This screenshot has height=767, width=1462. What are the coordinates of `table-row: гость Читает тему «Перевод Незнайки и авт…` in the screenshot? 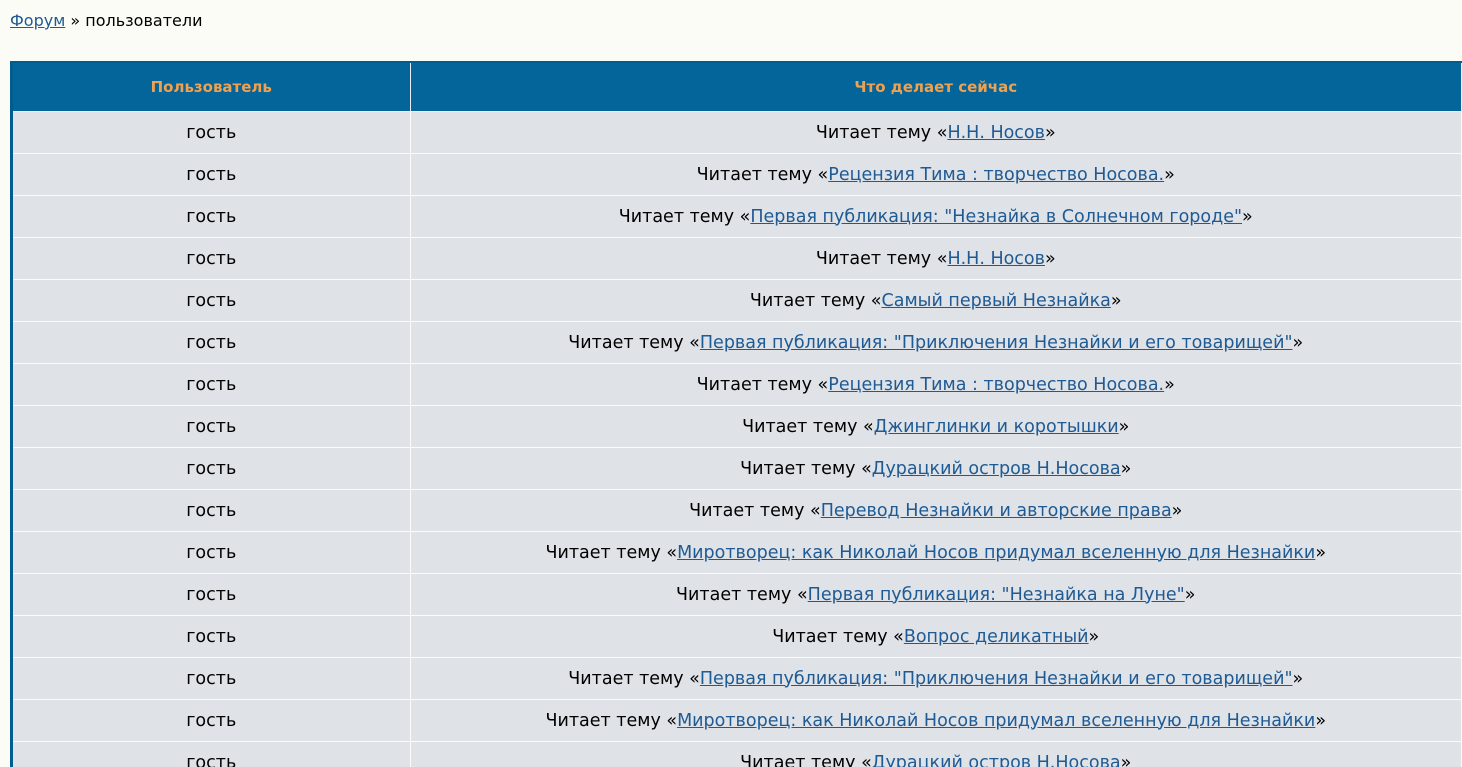 It's located at (737, 510).